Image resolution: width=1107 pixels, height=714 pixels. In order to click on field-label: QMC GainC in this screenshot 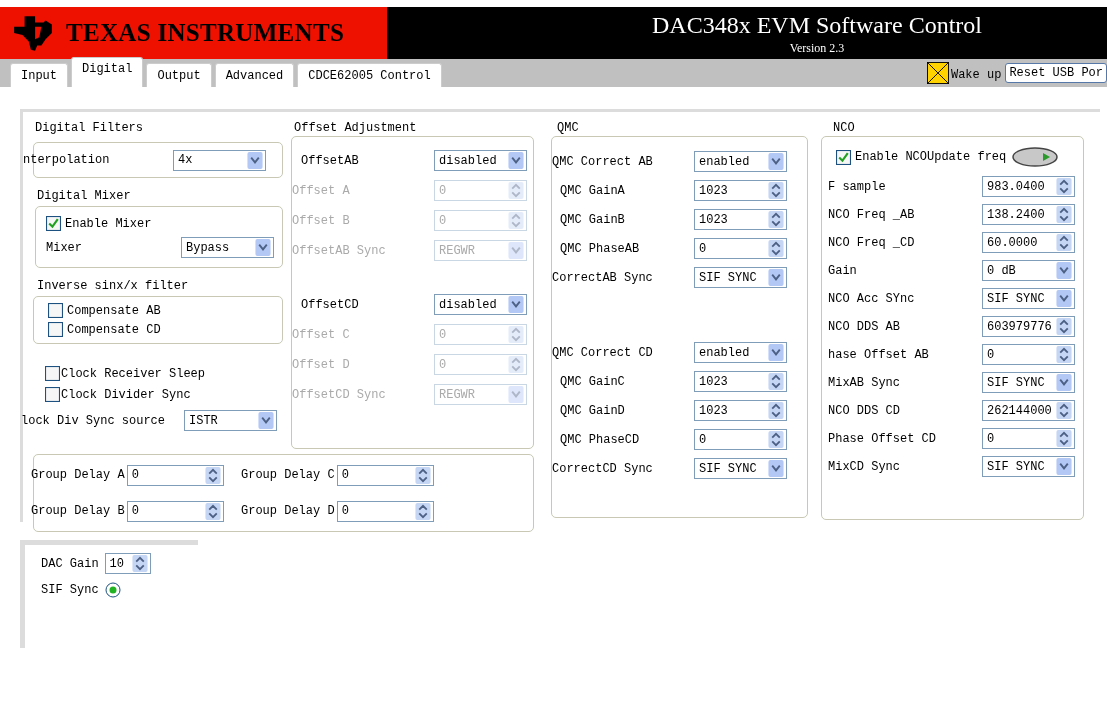, I will do `click(592, 381)`.